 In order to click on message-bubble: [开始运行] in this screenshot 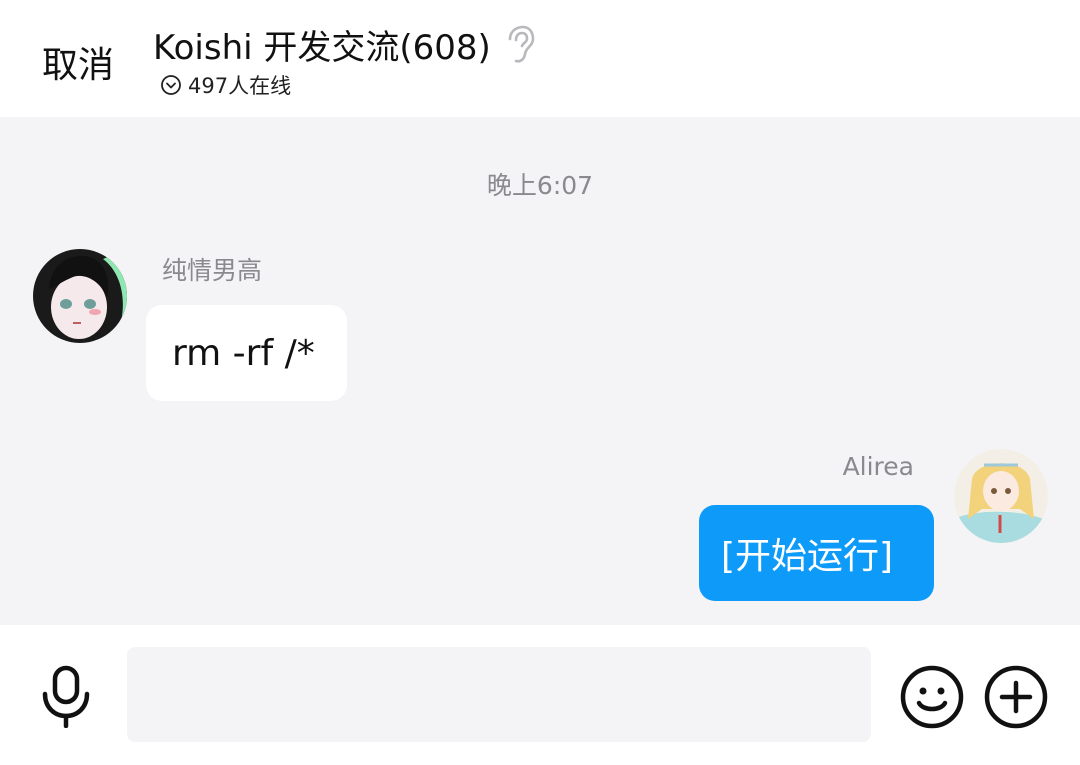, I will do `click(816, 553)`.